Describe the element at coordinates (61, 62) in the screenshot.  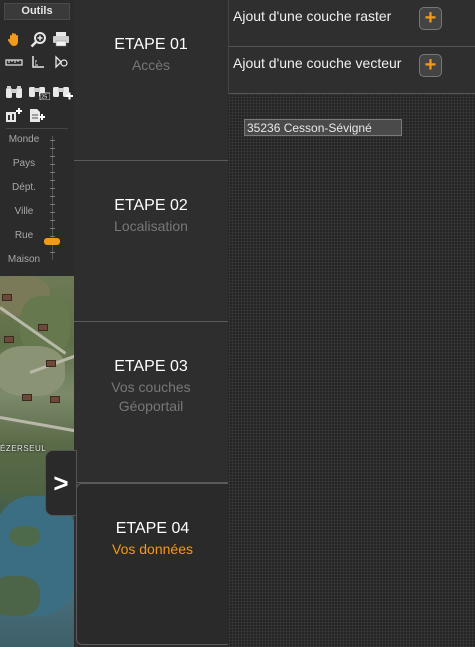
I see `area-measure-icon` at that location.